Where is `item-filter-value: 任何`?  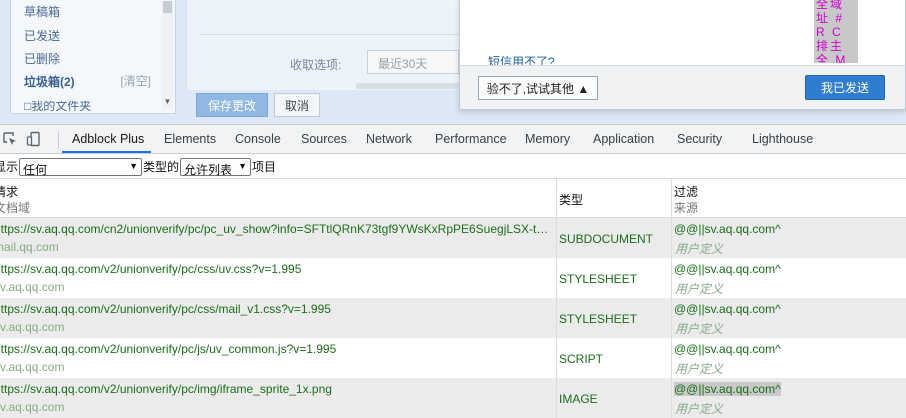 item-filter-value: 任何 is located at coordinates (35, 170).